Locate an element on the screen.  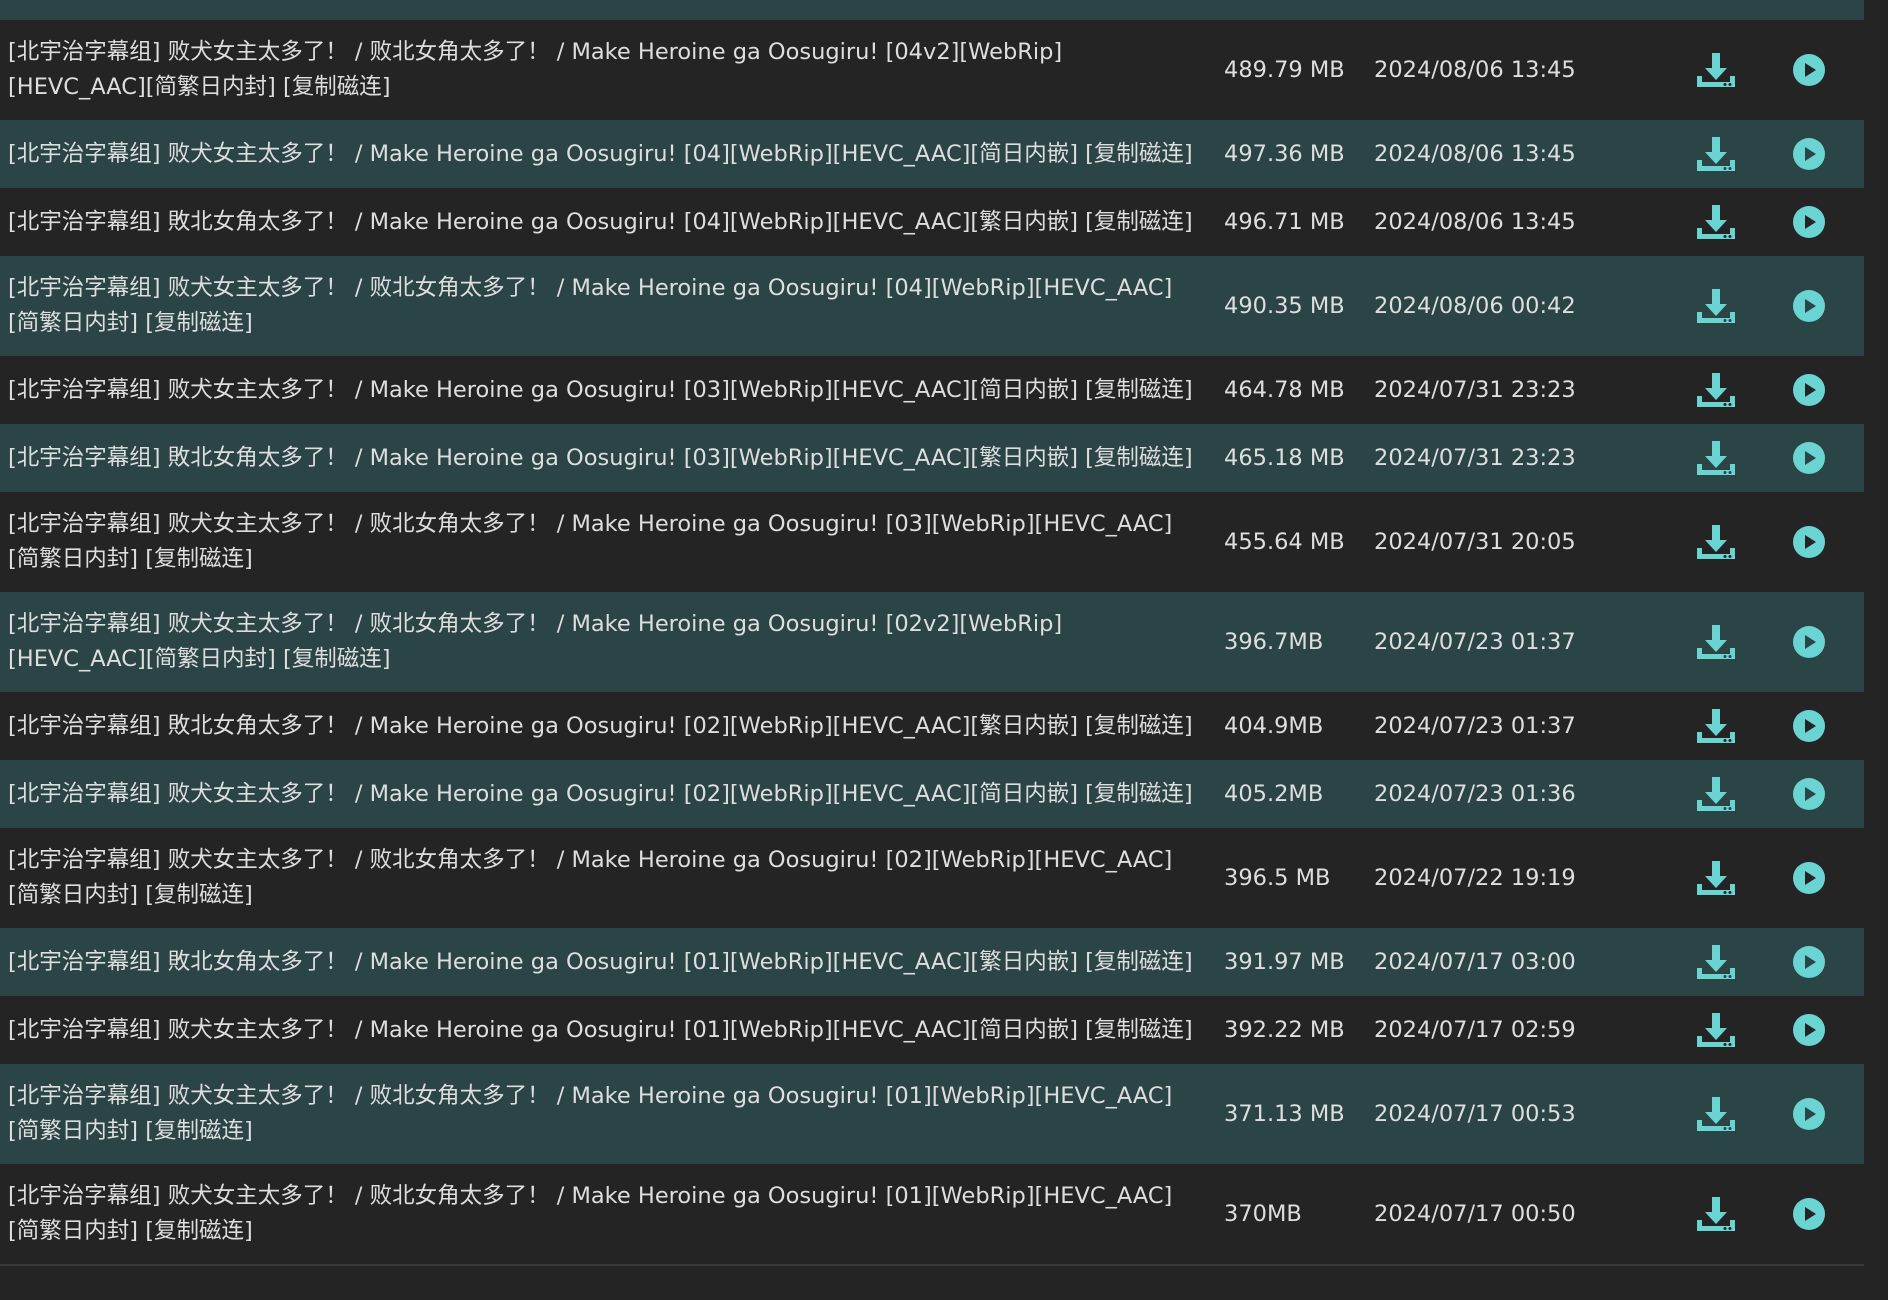
table-header-strip is located at coordinates (932, 10).